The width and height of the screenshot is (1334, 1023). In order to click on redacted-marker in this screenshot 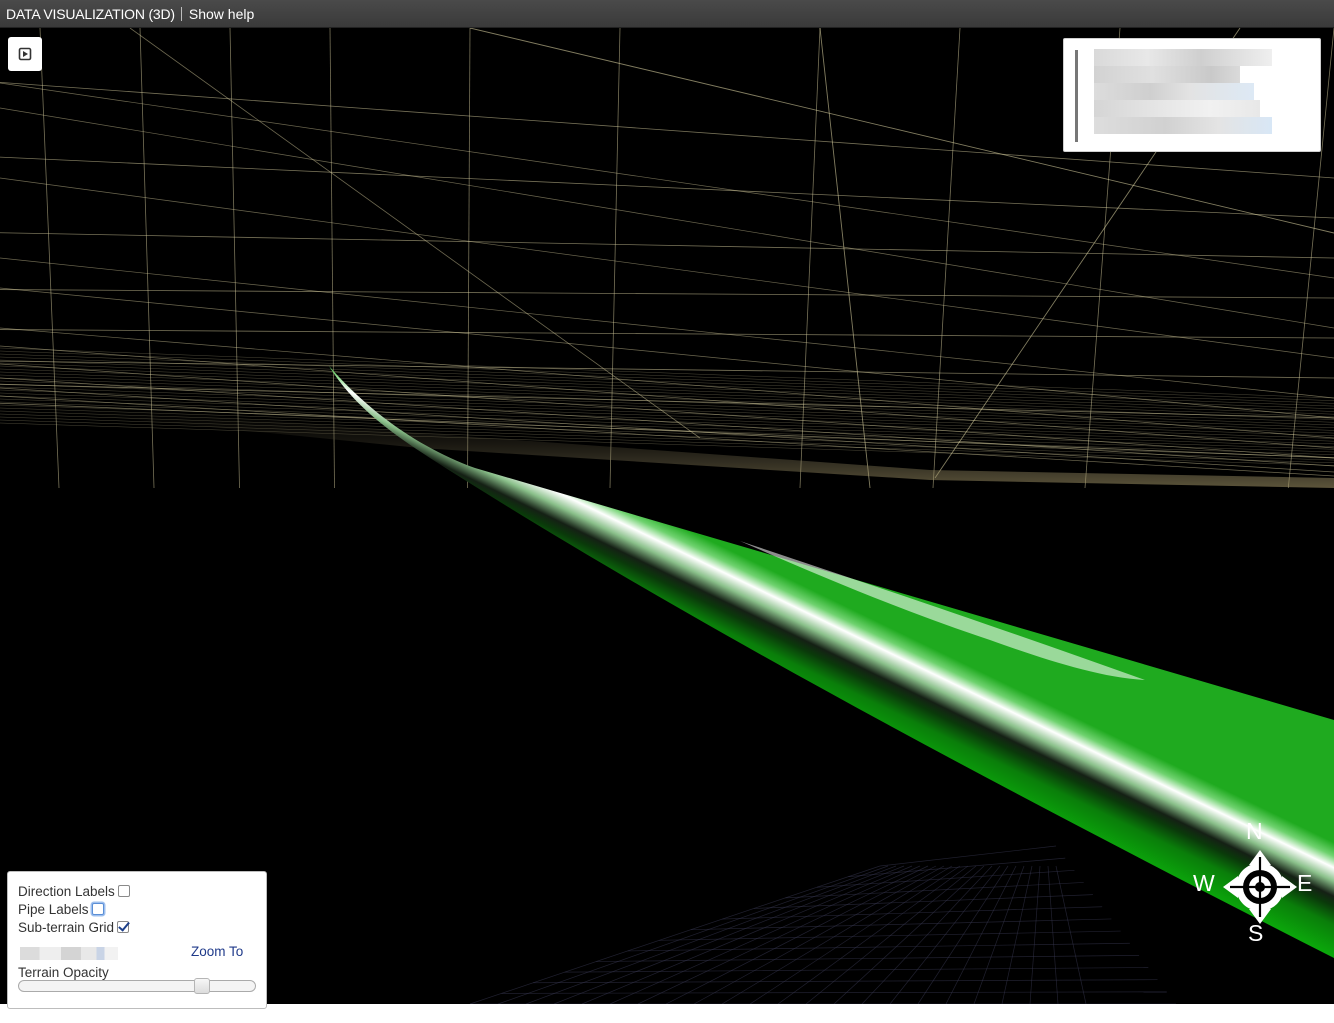, I will do `click(1076, 96)`.